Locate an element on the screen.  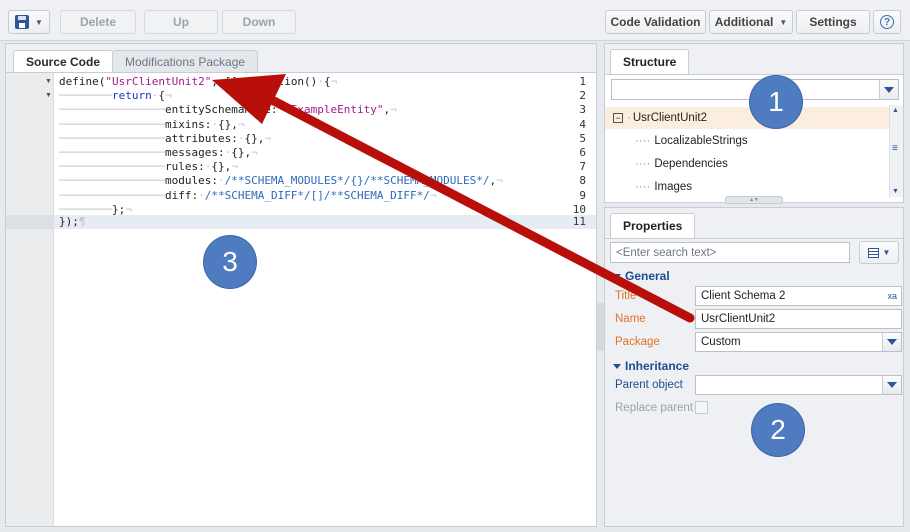
line-number: 1 is located at coordinates (582, 81).